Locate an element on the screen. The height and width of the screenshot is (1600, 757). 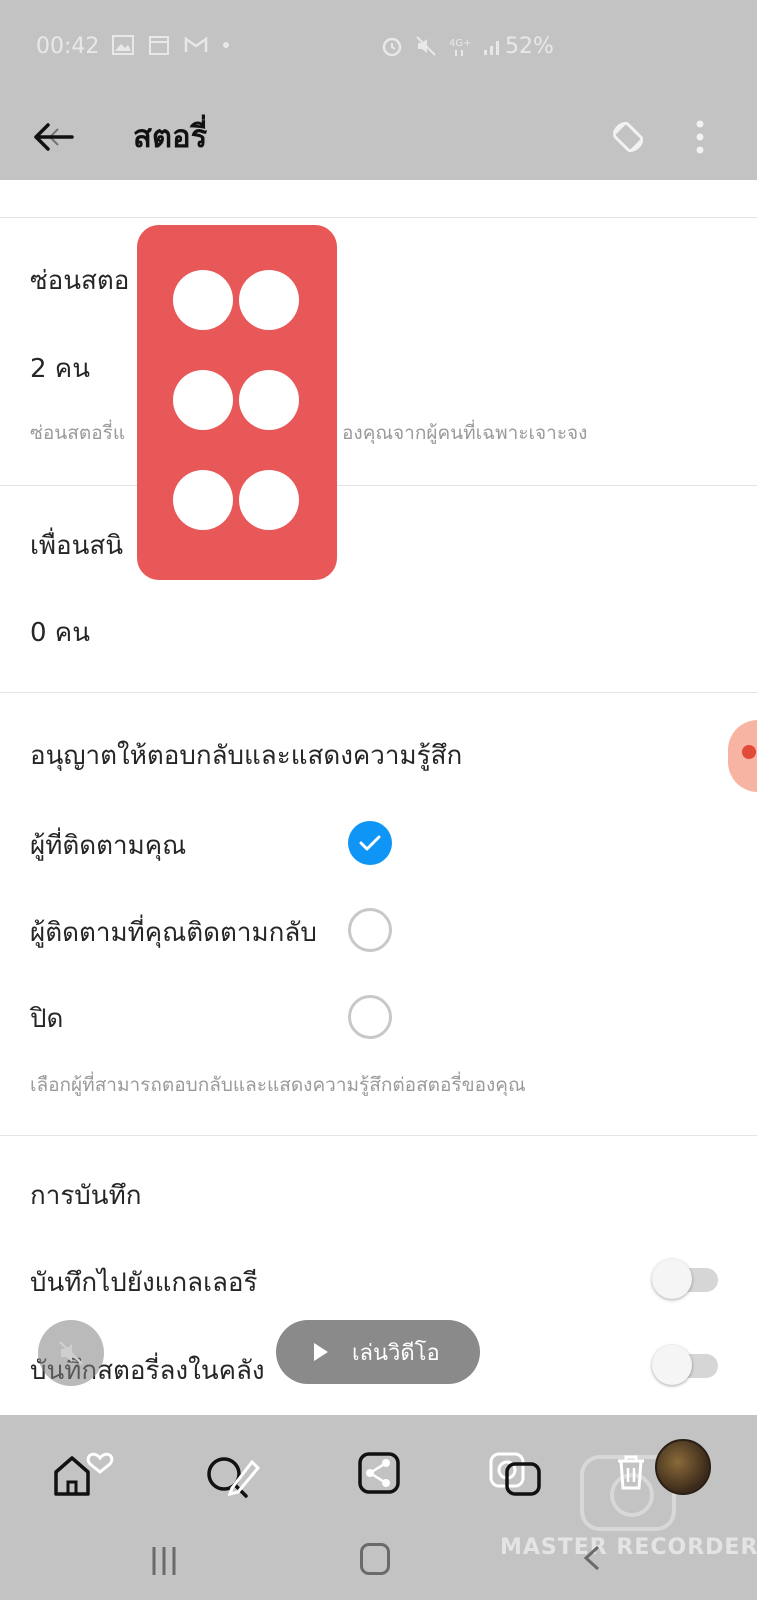
save-to-archive-toggle is located at coordinates (686, 1365).